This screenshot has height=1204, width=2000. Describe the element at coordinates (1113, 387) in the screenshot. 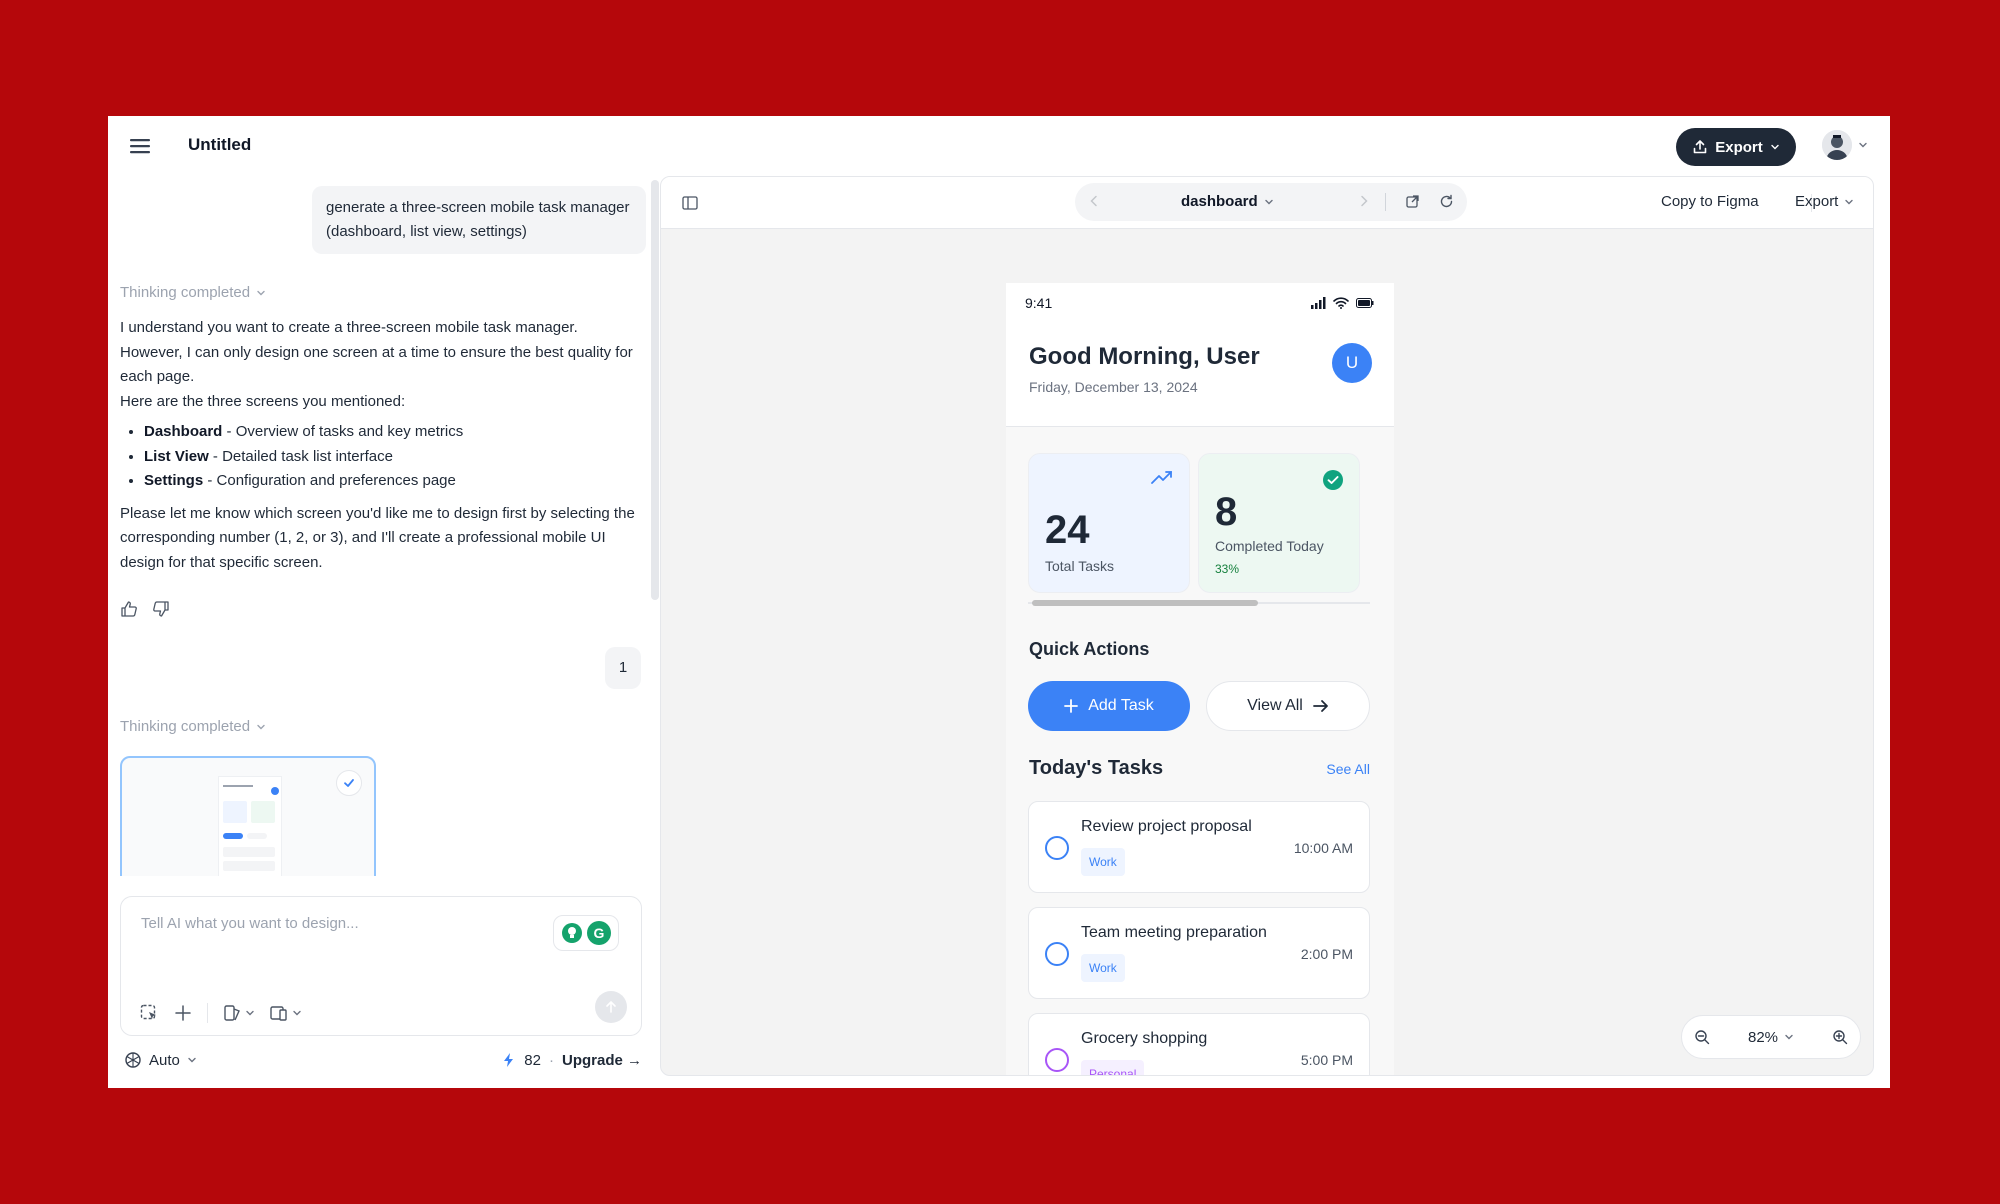

I see `date-text: Friday, December 13, 2024` at that location.